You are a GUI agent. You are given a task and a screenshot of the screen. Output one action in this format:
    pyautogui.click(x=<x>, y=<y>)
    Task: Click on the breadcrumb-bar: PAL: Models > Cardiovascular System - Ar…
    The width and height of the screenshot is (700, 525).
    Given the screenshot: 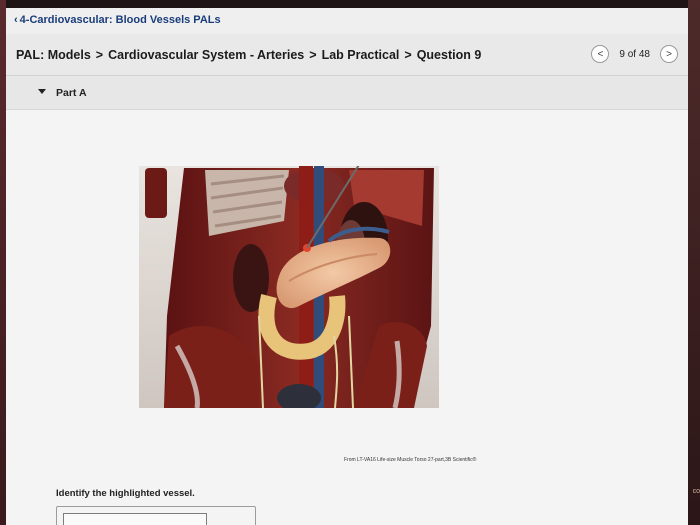 What is the action you would take?
    pyautogui.click(x=347, y=55)
    